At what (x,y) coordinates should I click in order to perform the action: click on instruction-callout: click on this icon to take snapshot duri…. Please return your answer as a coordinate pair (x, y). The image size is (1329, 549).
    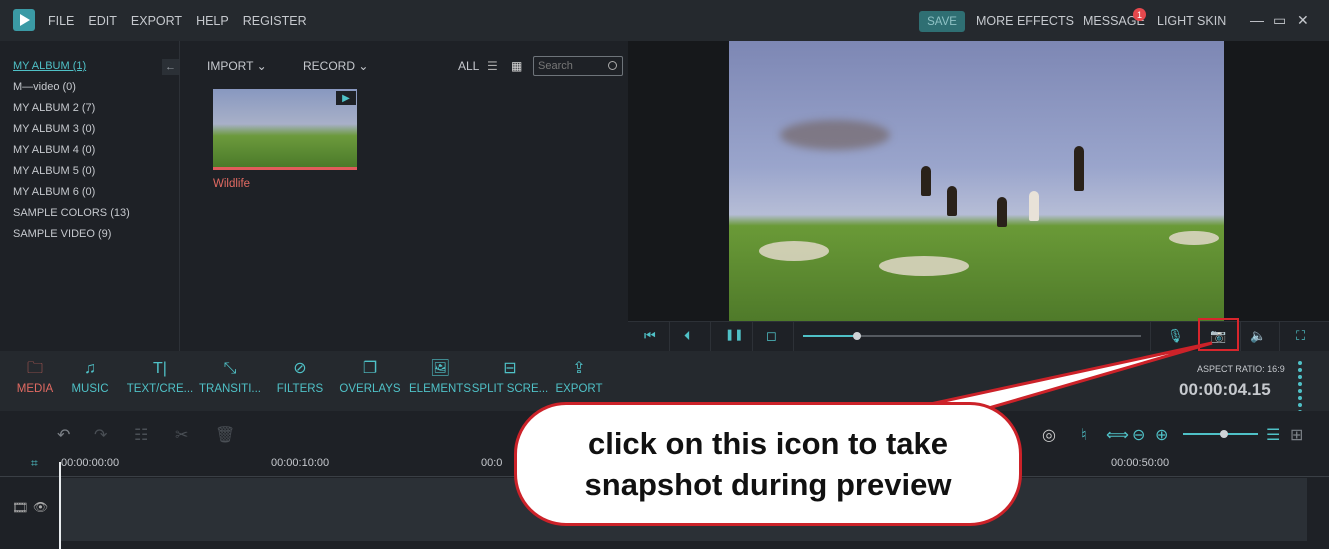
    Looking at the image, I should click on (768, 464).